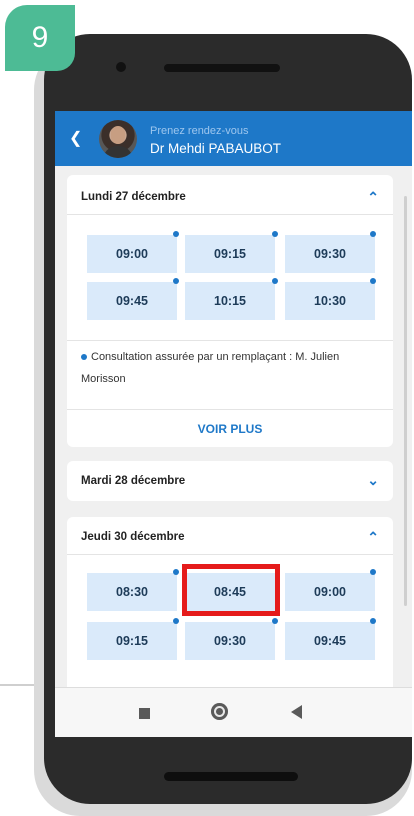 Image resolution: width=414 pixels, height=816 pixels. I want to click on time-slot: 10:15, so click(230, 301).